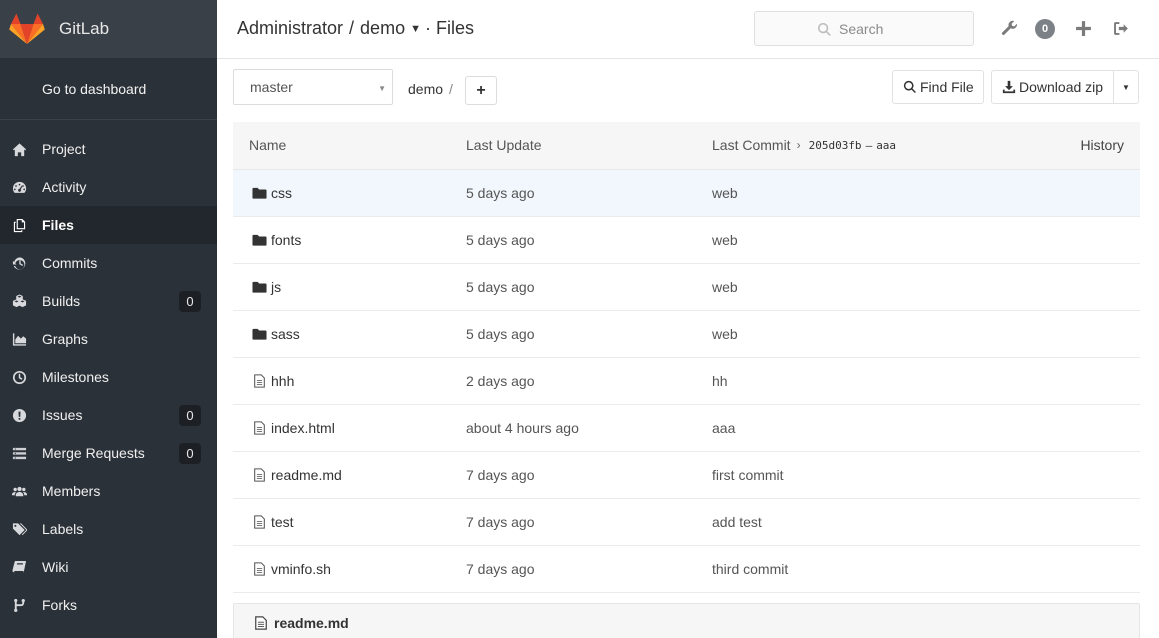 This screenshot has height=638, width=1159. I want to click on sidebar-item-merge-requests: Merge Requests 0, so click(108, 453).